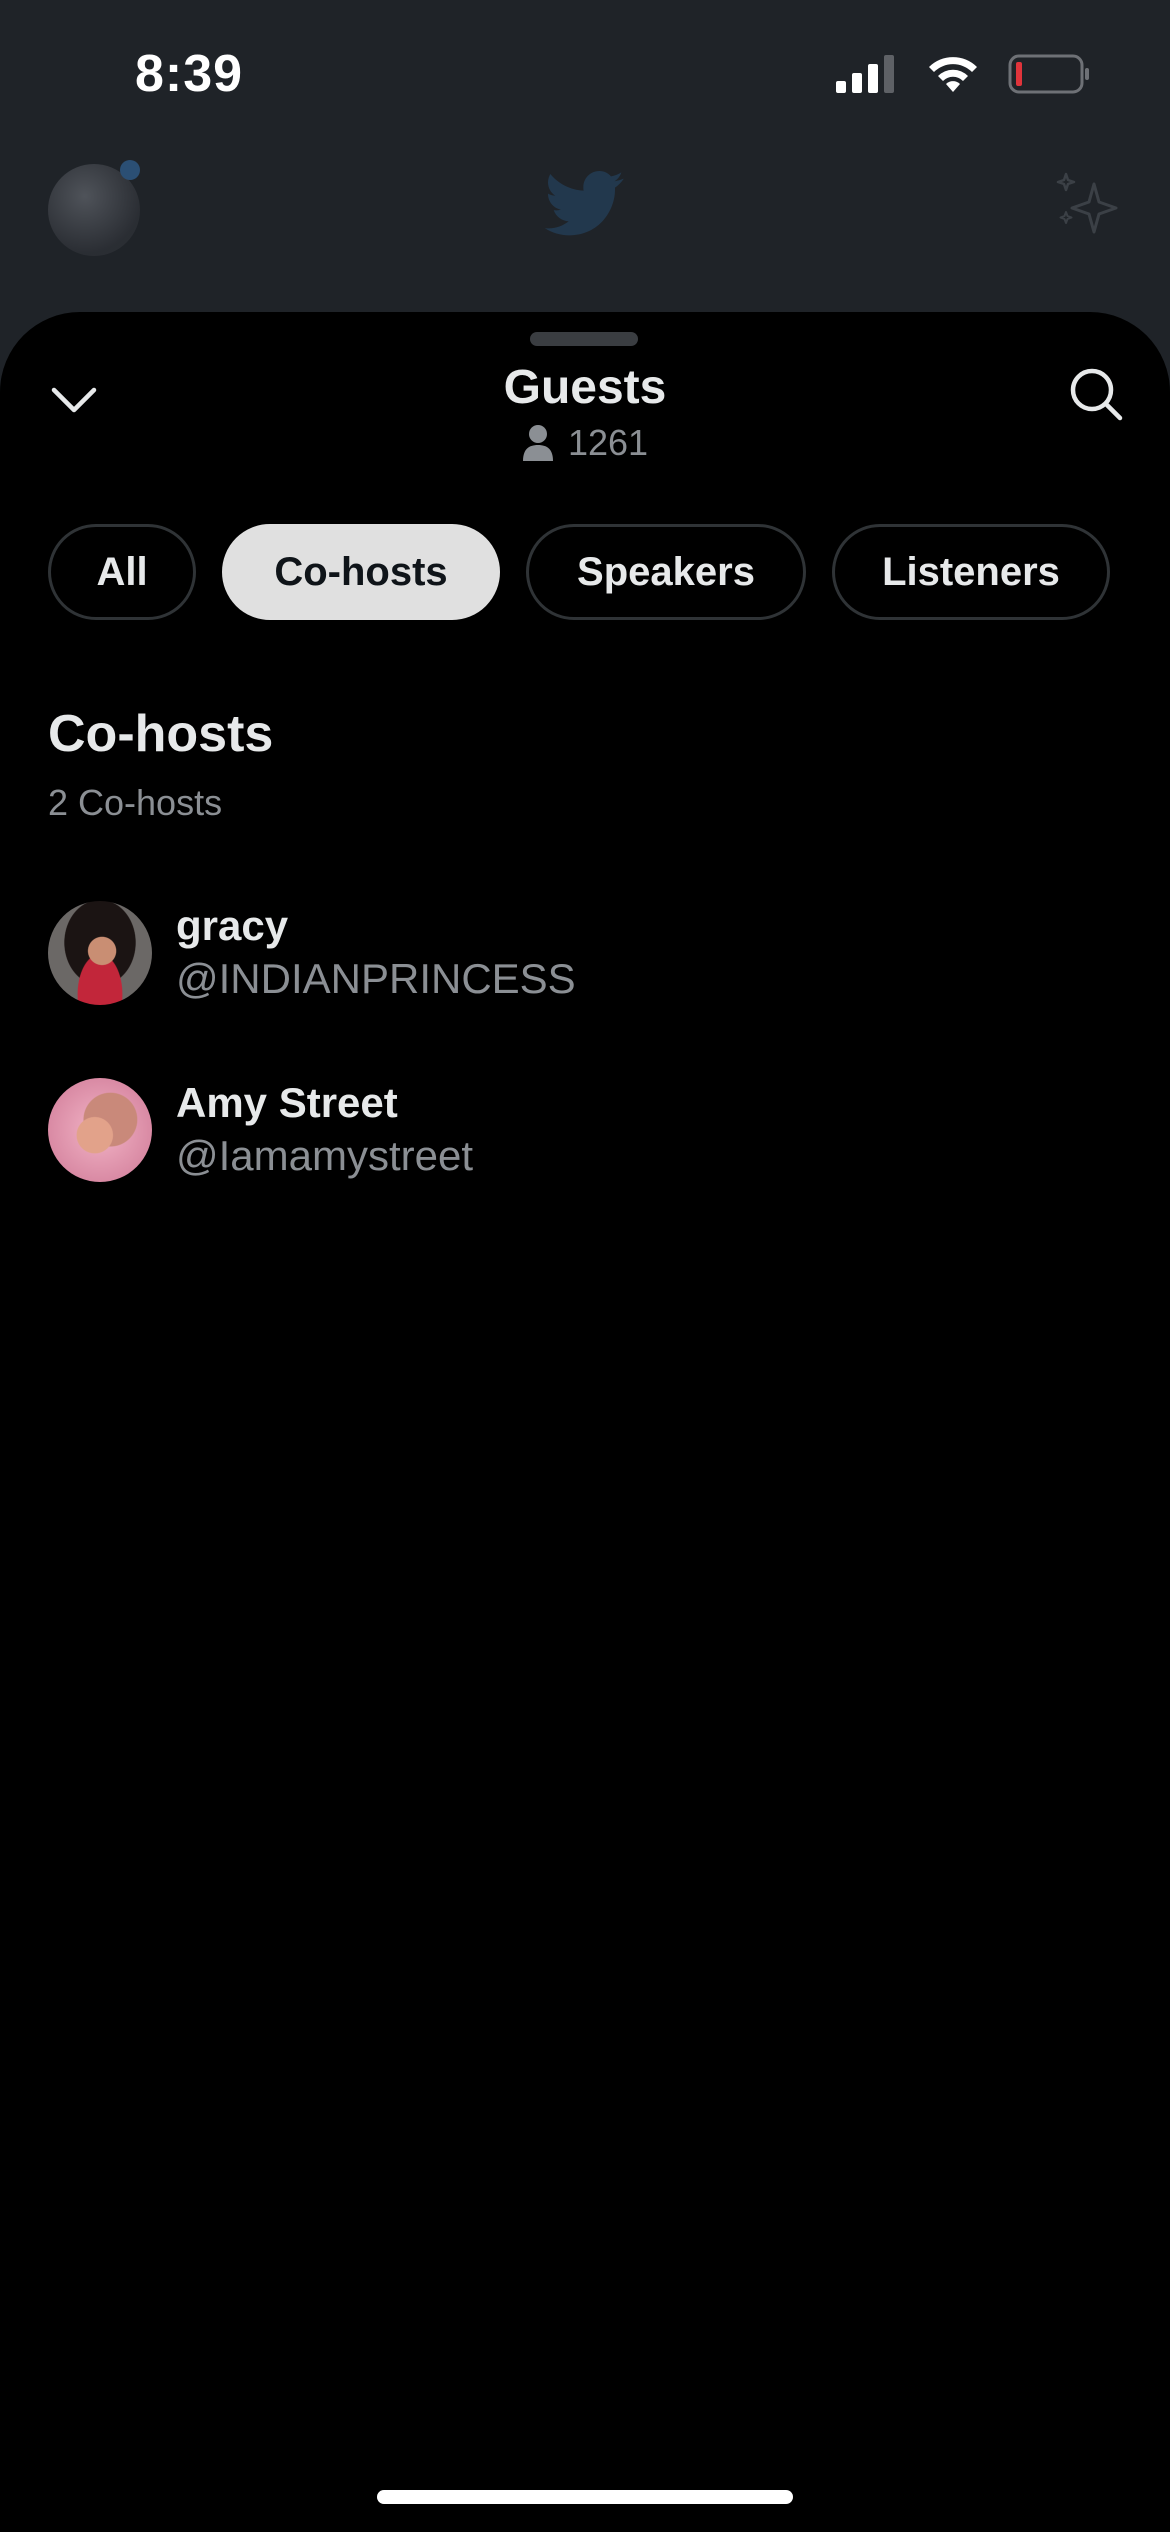 This screenshot has width=1170, height=2532. Describe the element at coordinates (324, 1130) in the screenshot. I see `user-info: Amy Street @Iamamystreet` at that location.